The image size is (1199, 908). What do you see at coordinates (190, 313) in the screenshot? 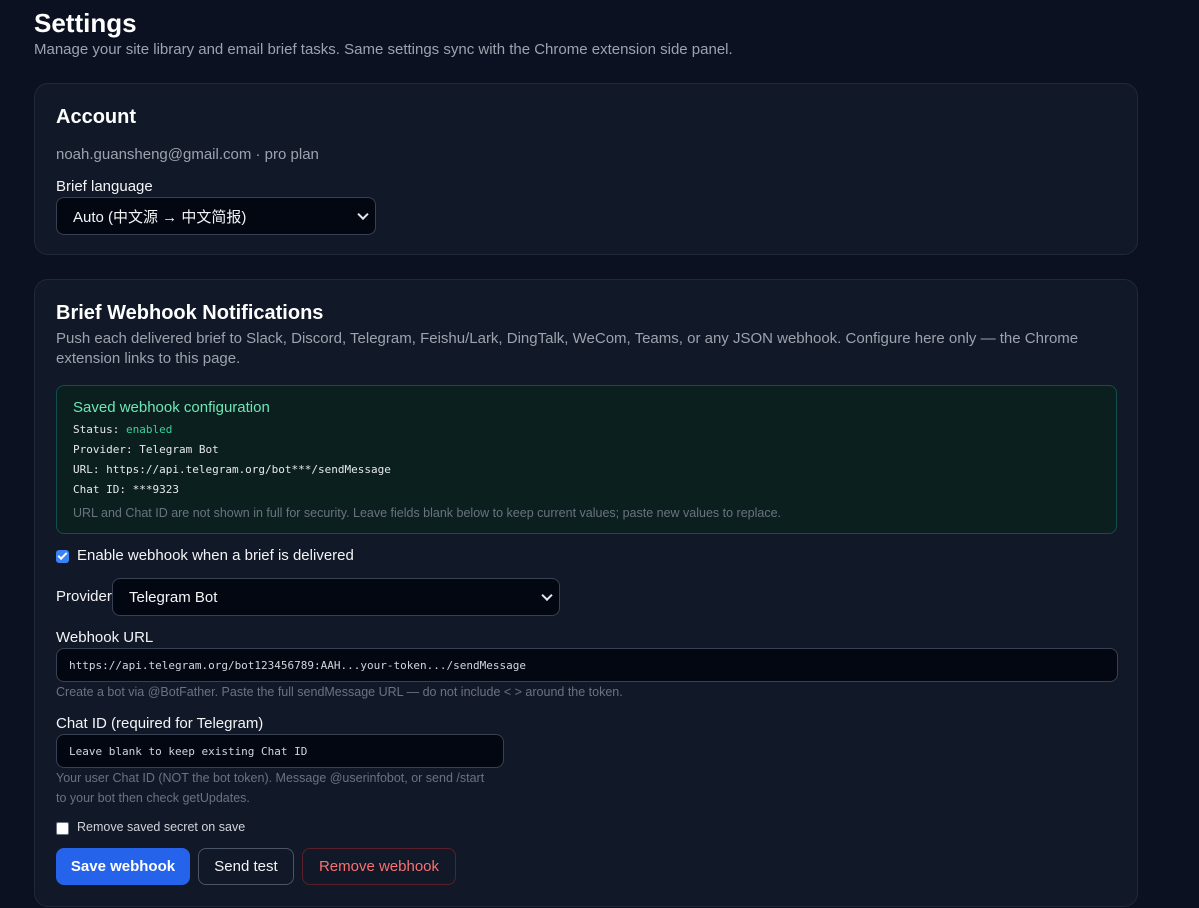
I see `webhook-title: Brief Webhook Notifications` at bounding box center [190, 313].